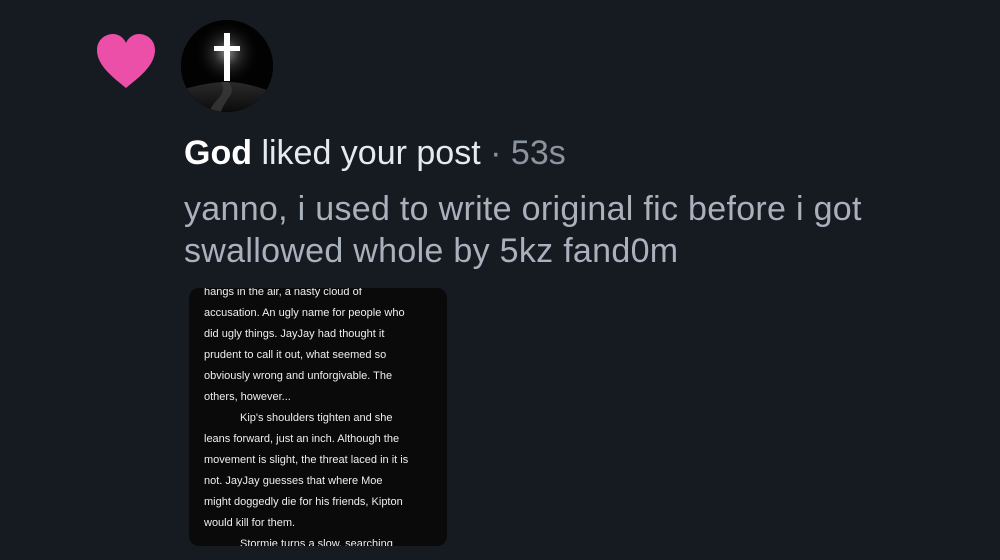  Describe the element at coordinates (298, 376) in the screenshot. I see `thumbnail-line: obviously wrong and unforgivable. The` at that location.